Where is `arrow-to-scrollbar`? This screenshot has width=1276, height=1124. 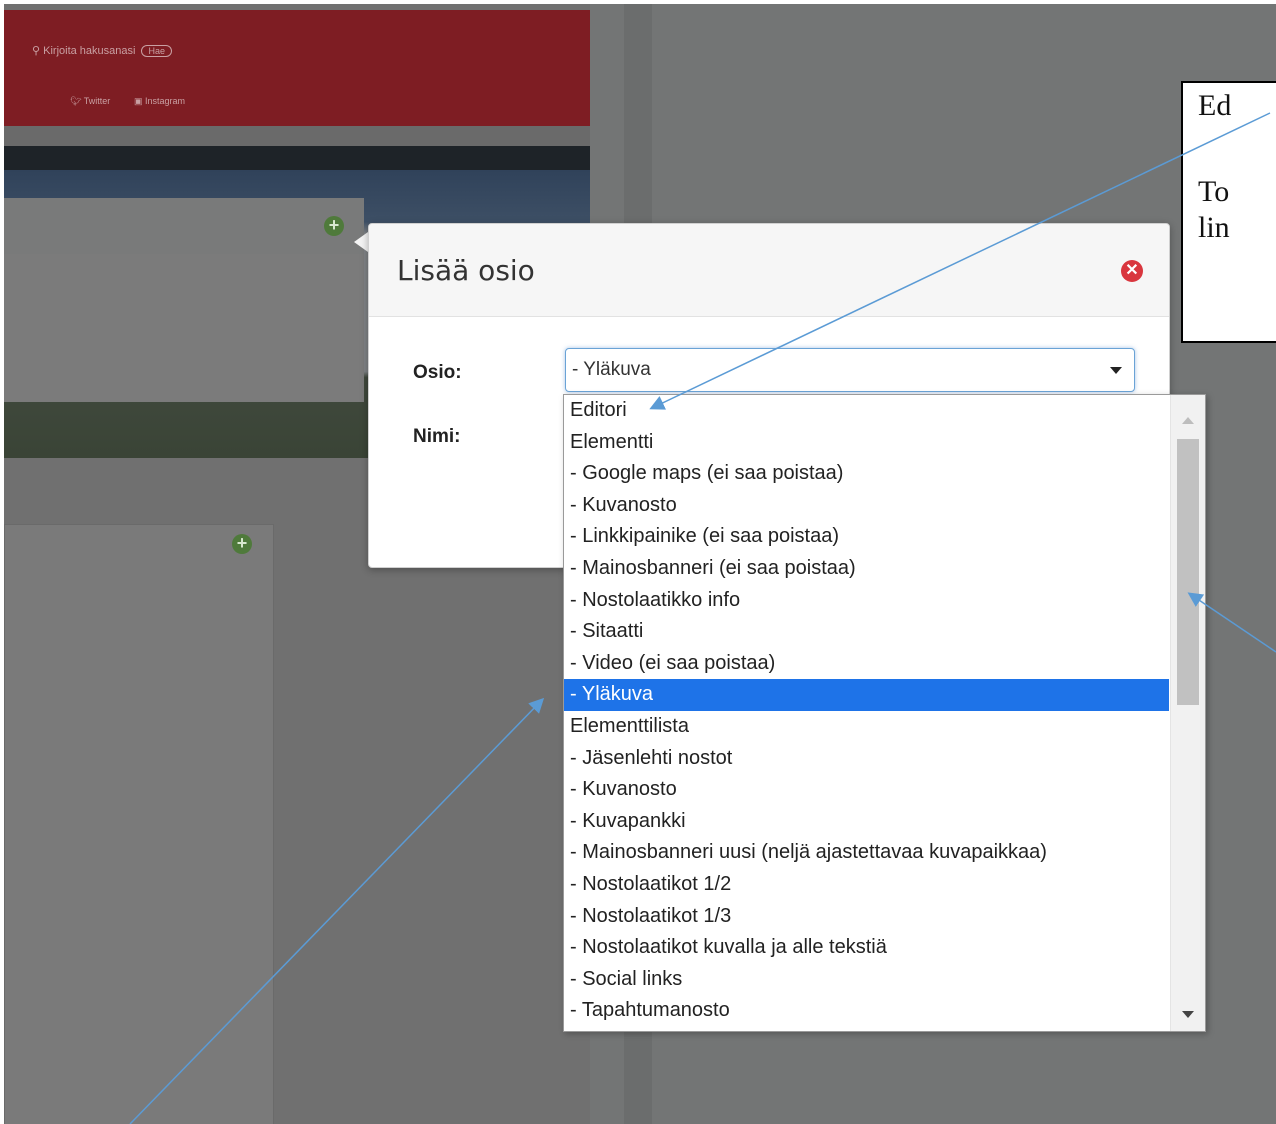
arrow-to-scrollbar is located at coordinates (1231, 622).